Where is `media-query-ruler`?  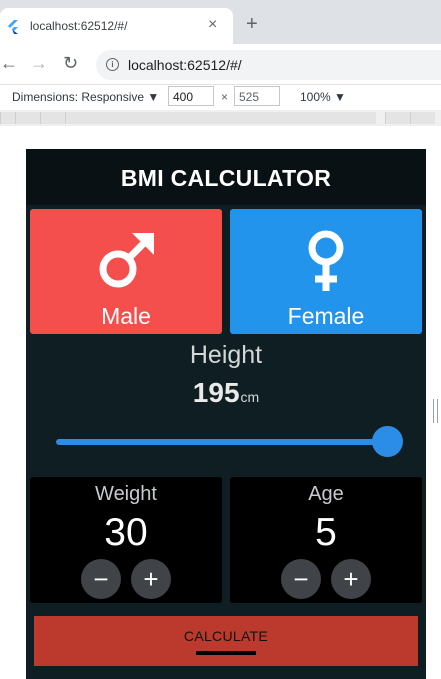
media-query-ruler is located at coordinates (220, 118).